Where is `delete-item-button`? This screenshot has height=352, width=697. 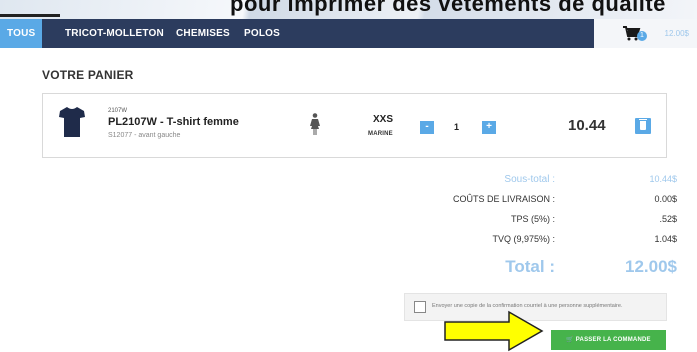
delete-item-button is located at coordinates (643, 126).